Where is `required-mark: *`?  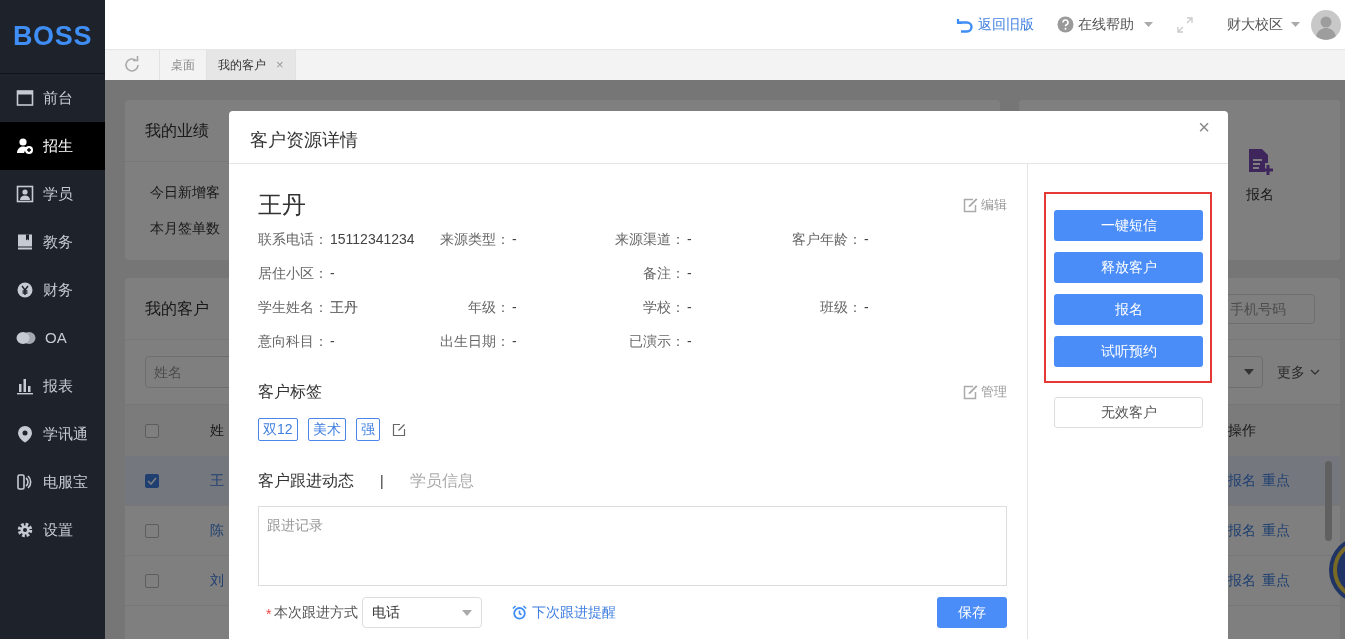 required-mark: * is located at coordinates (269, 614).